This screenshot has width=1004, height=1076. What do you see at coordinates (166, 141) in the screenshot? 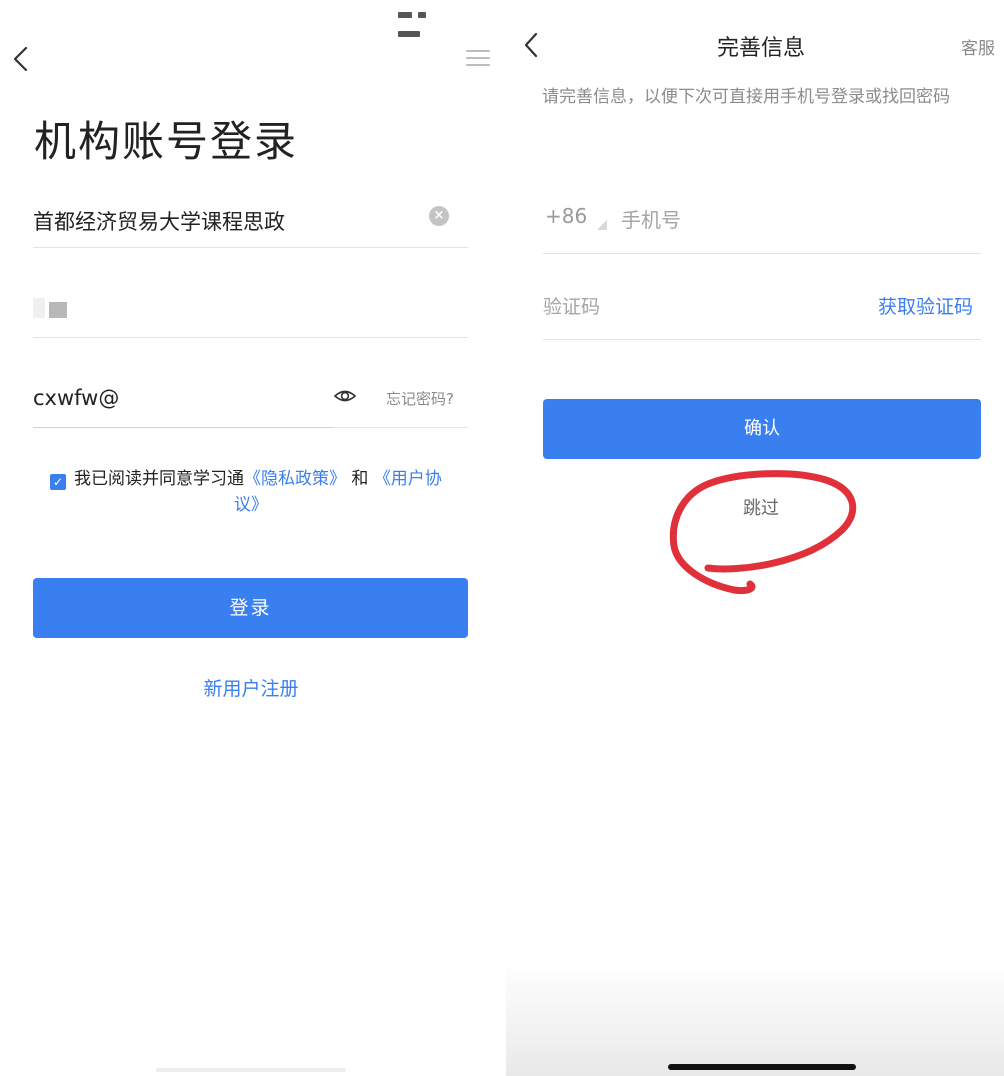
I see `page-title: 机构账号登录` at bounding box center [166, 141].